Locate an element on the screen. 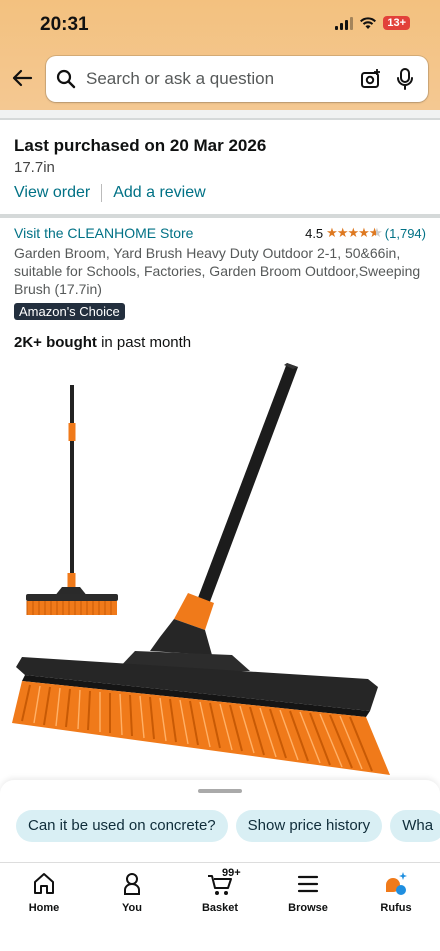  nav-browse: Browse is located at coordinates (308, 892).